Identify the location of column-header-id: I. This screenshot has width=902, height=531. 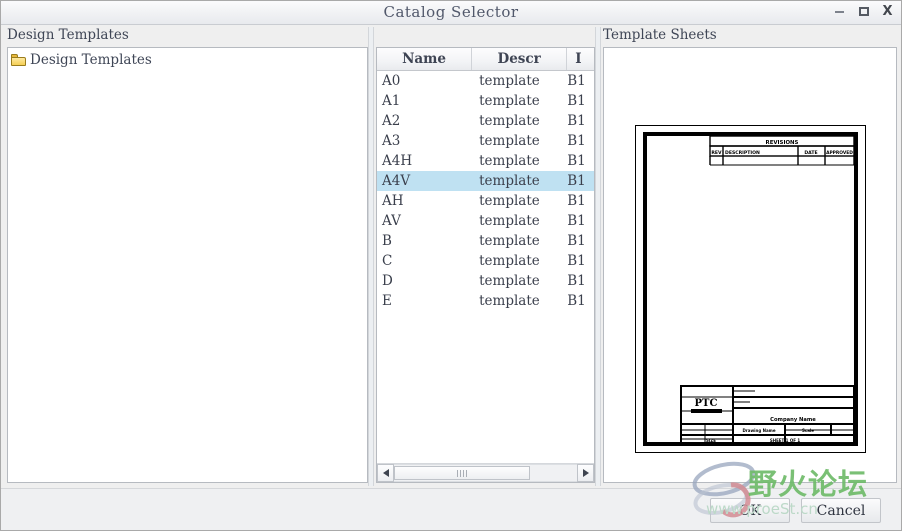
(580, 59).